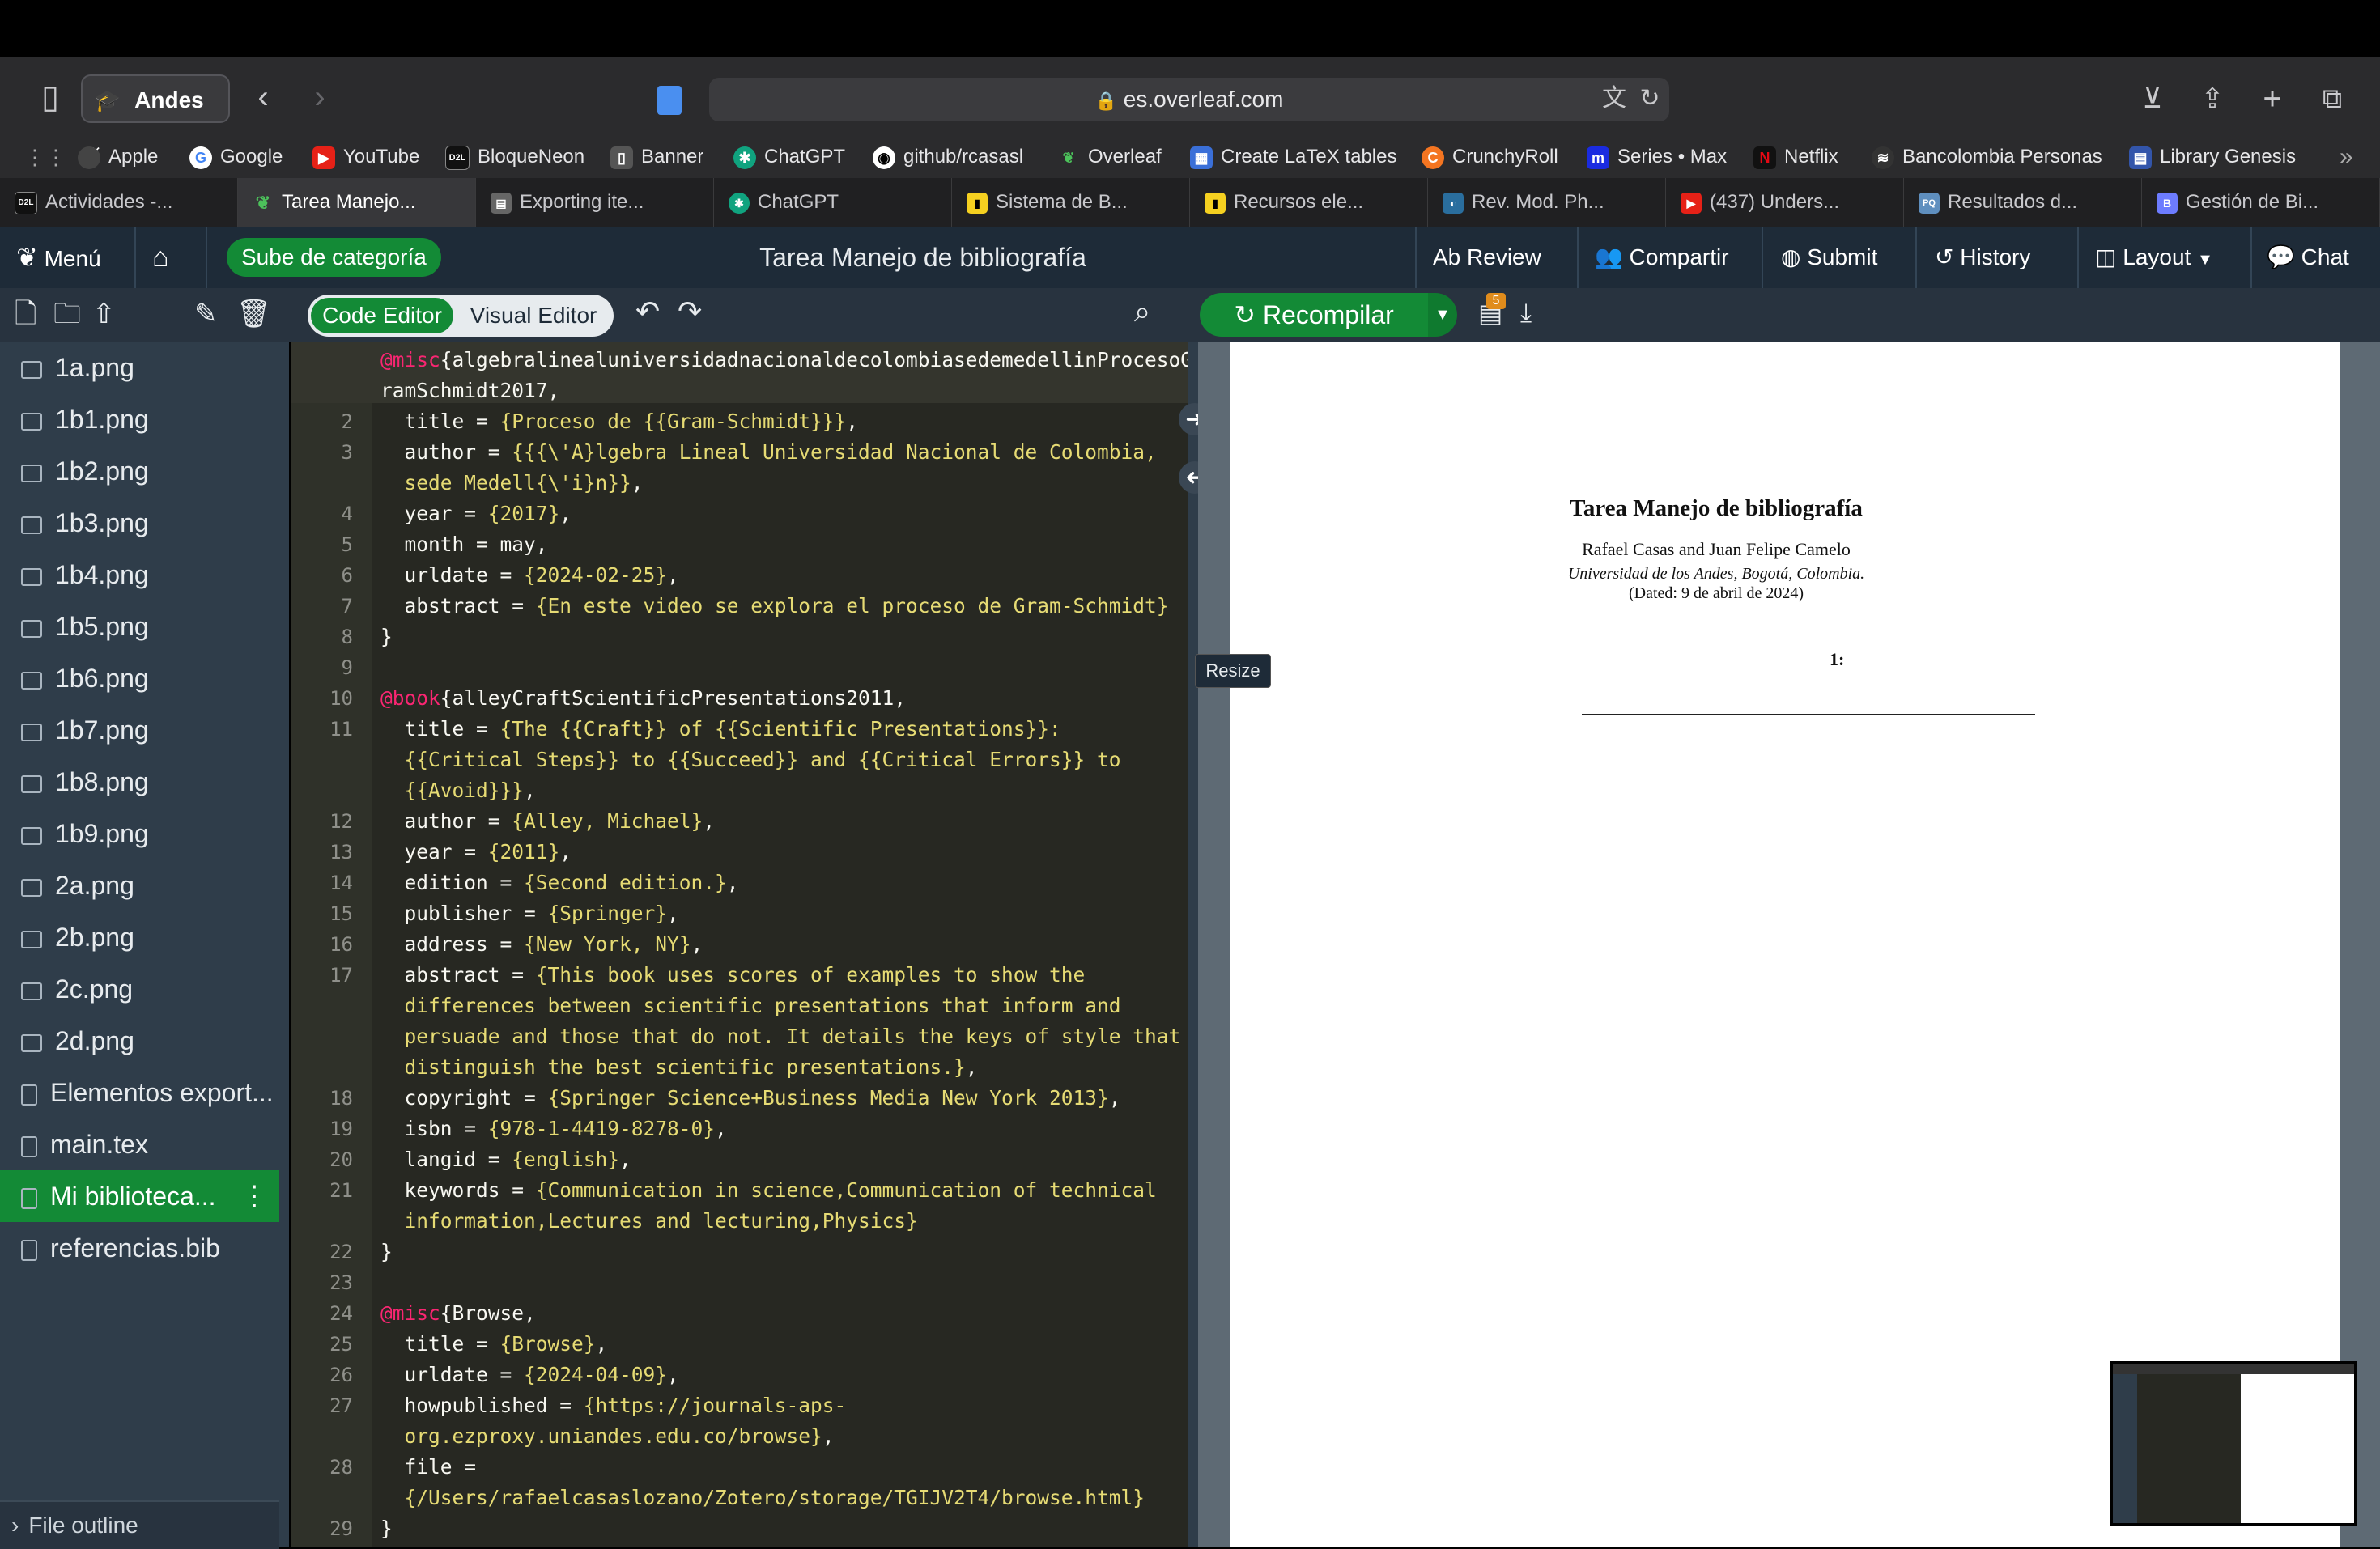  Describe the element at coordinates (140, 989) in the screenshot. I see `file-item: 2c.png` at that location.